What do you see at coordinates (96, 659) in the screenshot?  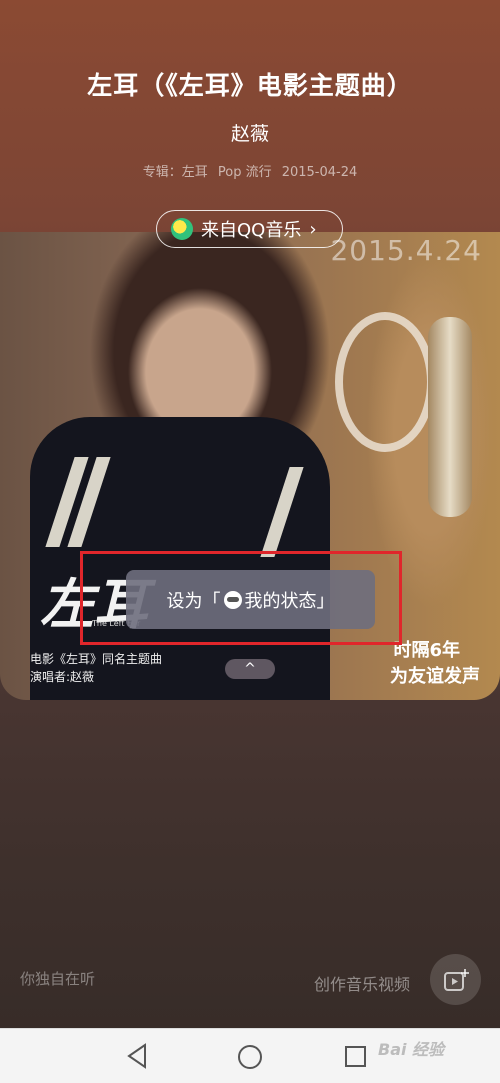 I see `cover-caption-line1: 电影《左耳》同名主题曲` at bounding box center [96, 659].